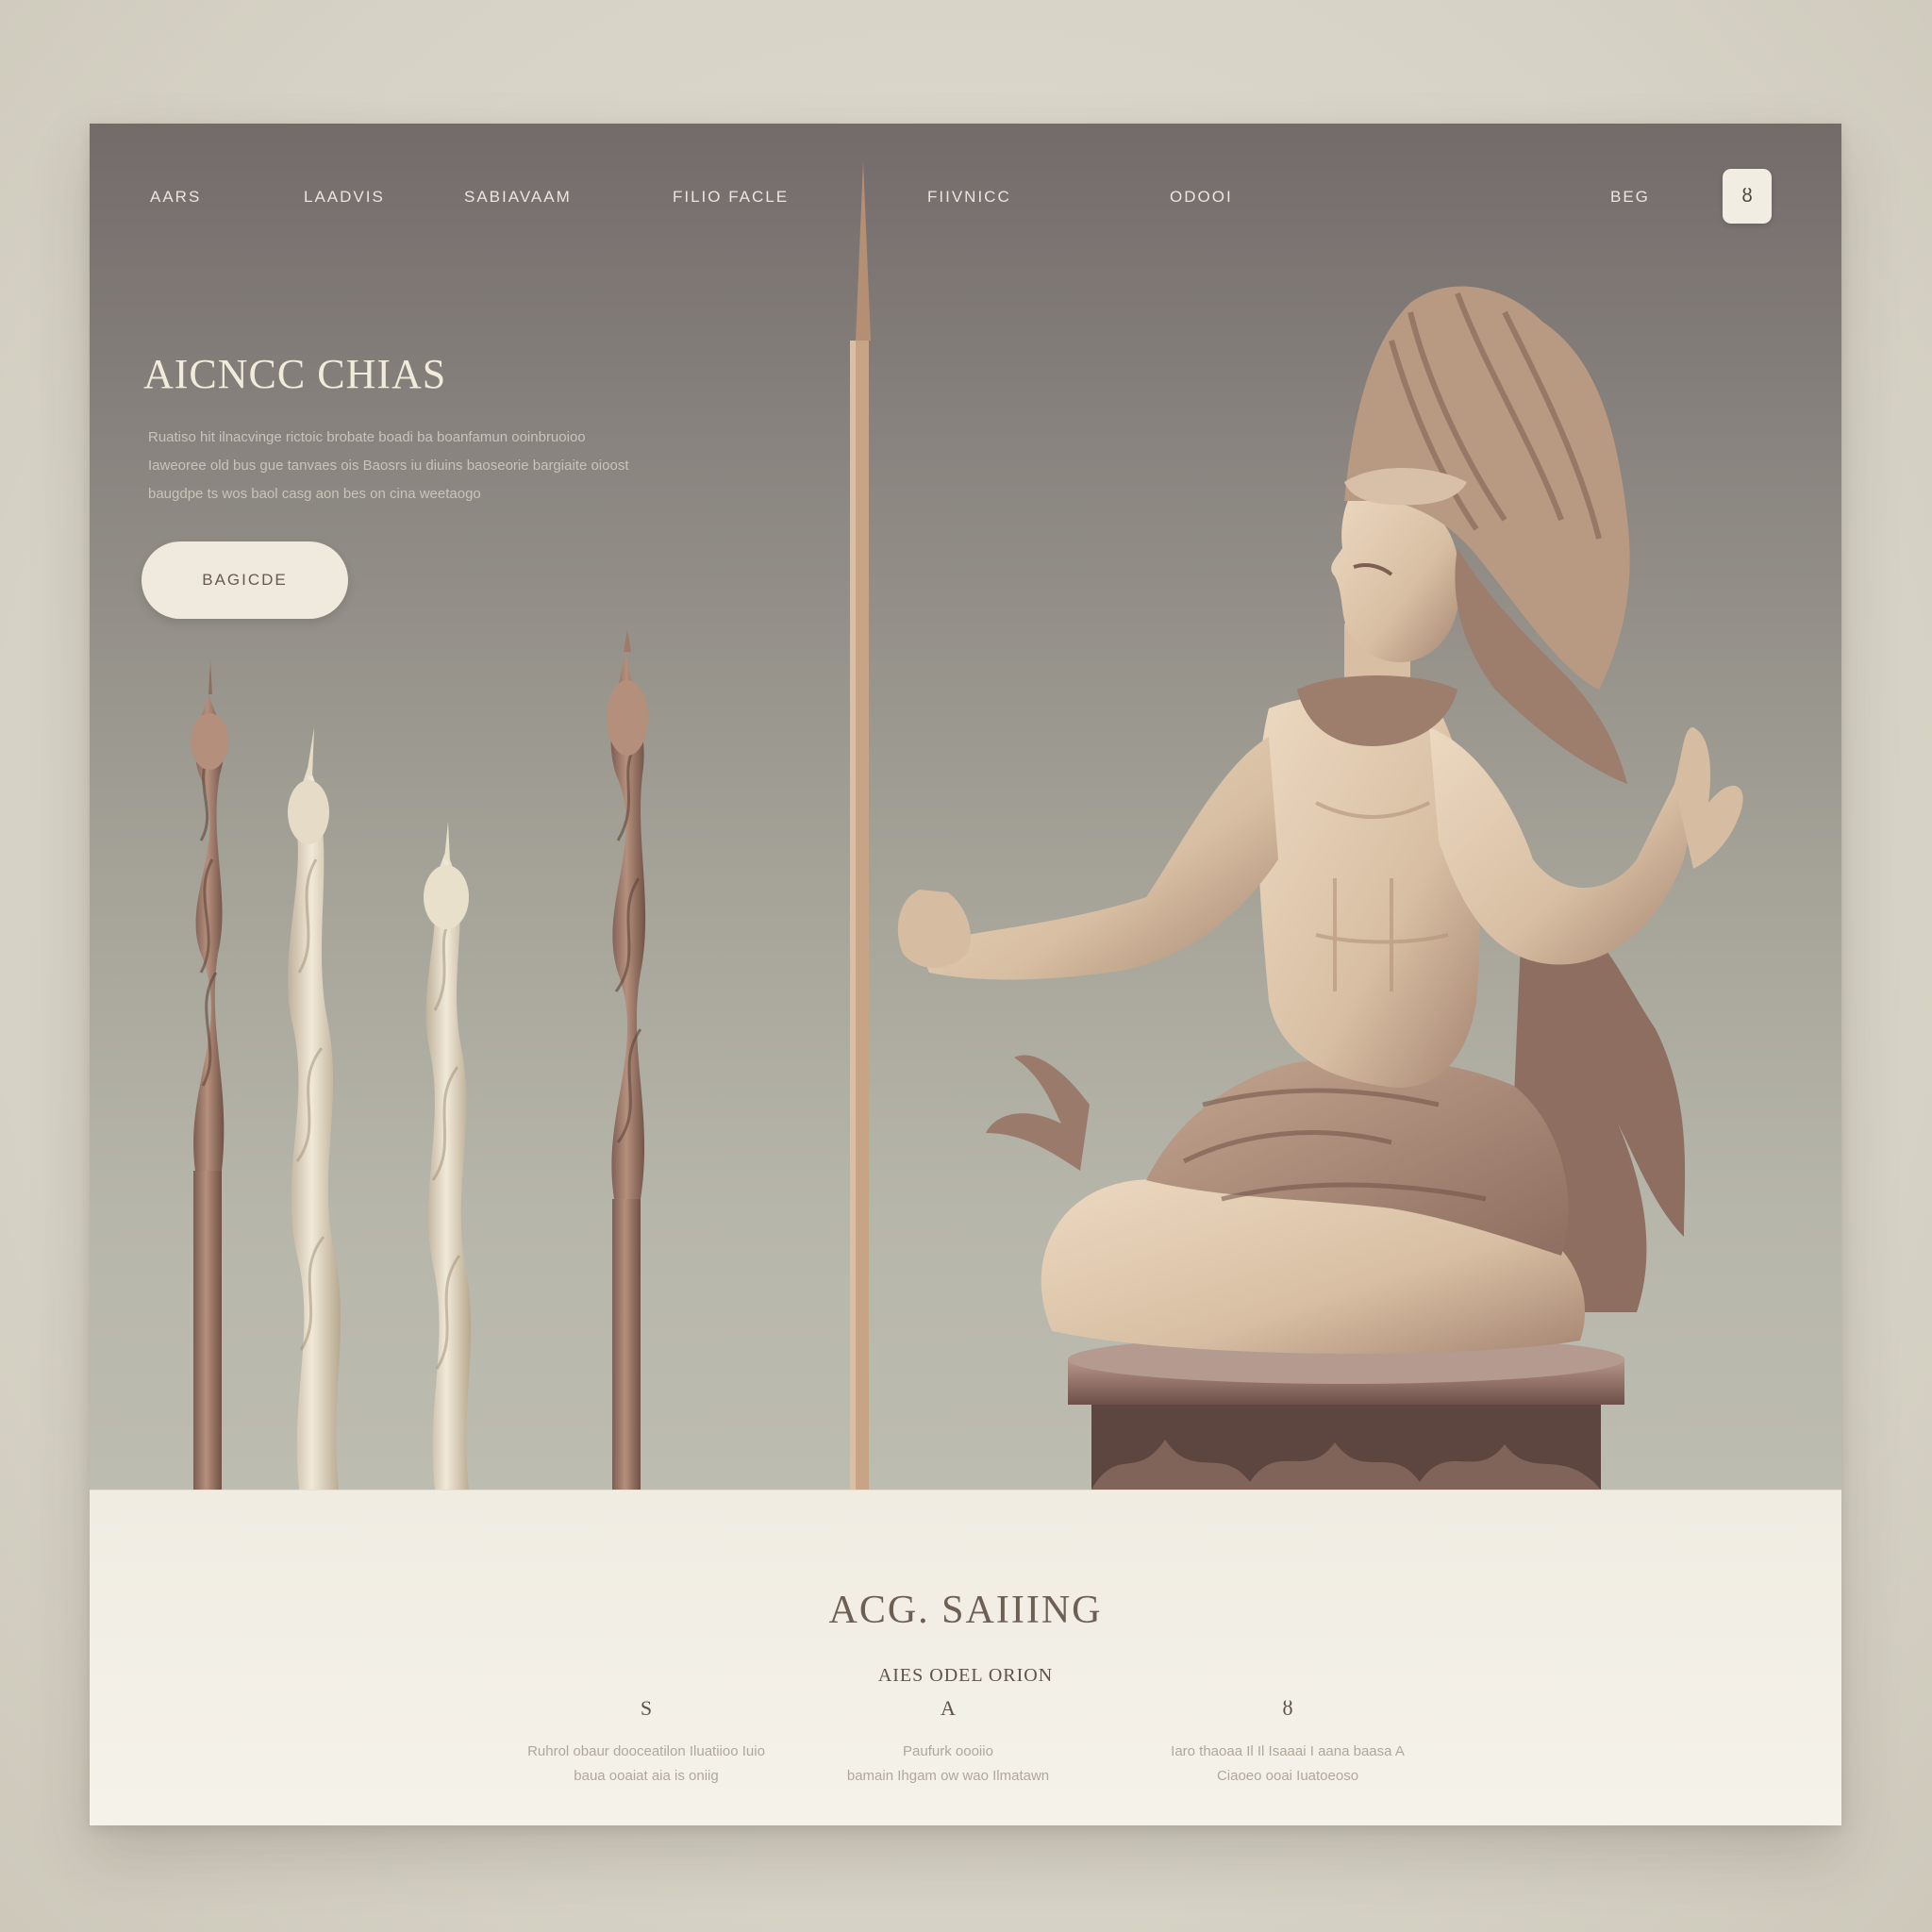  Describe the element at coordinates (948, 1776) in the screenshot. I see `feature-text-line: bamain Ihgam ow wao Ilmatawn` at that location.